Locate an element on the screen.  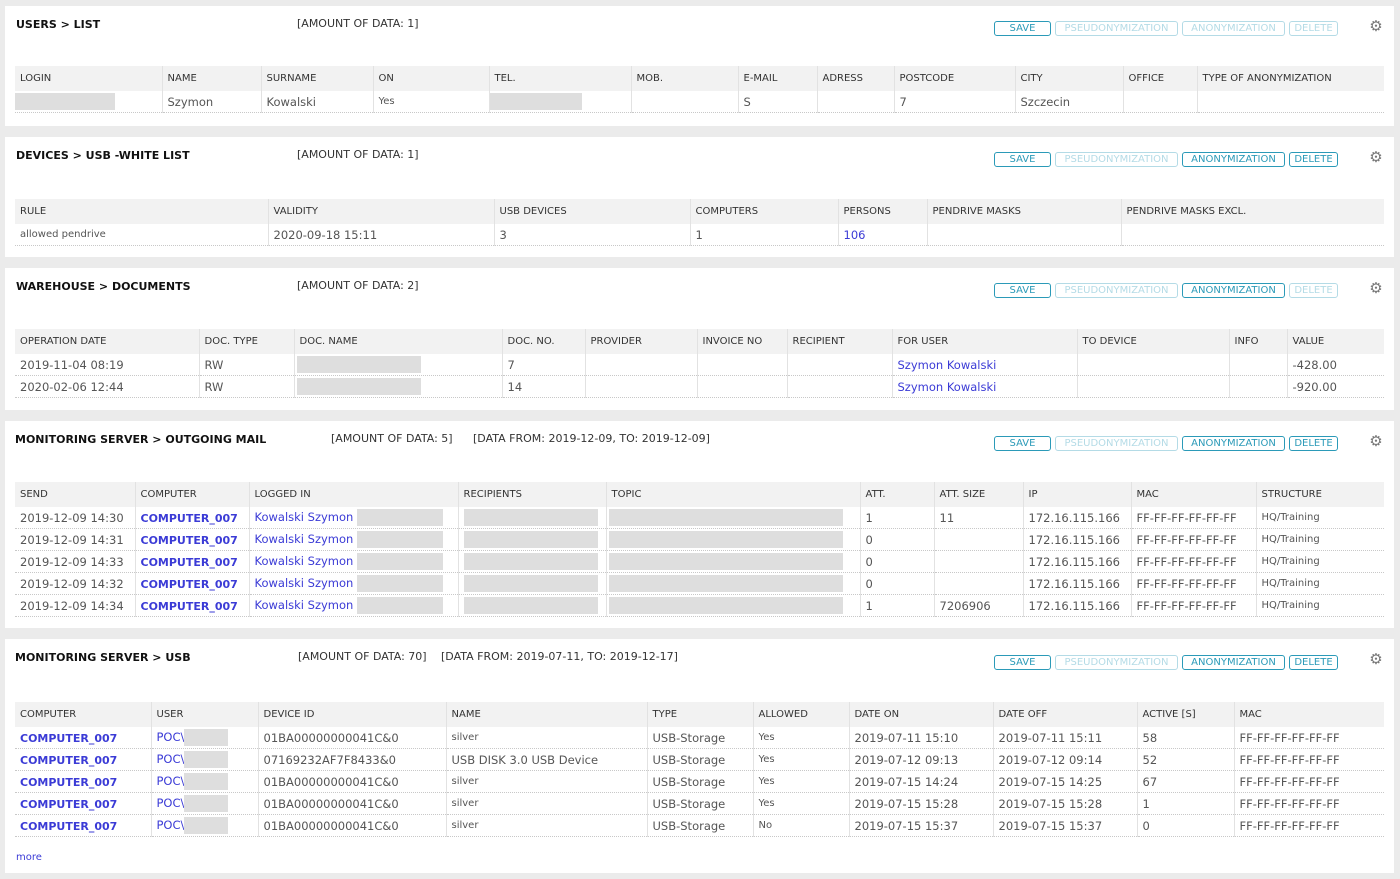
col-doc-type: DOC. TYPE is located at coordinates (246, 341).